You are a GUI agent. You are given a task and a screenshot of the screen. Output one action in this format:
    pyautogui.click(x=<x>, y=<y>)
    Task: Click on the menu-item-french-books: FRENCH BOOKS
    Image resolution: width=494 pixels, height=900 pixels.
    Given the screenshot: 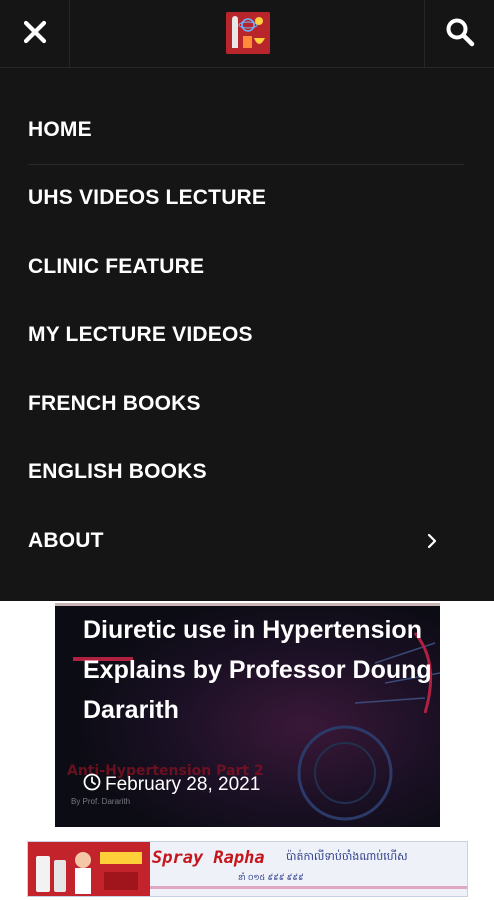 What is the action you would take?
    pyautogui.click(x=248, y=404)
    